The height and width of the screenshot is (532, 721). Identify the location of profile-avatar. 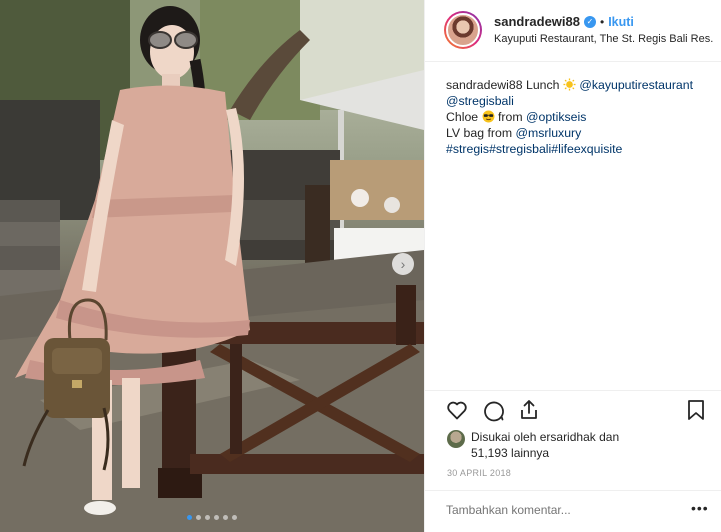
(463, 30).